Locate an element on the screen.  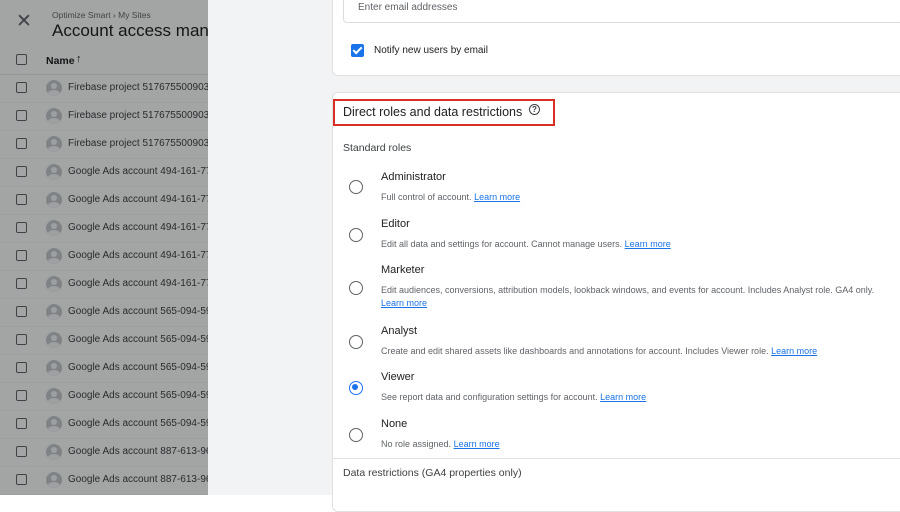
notify-checkbox is located at coordinates (357, 50).